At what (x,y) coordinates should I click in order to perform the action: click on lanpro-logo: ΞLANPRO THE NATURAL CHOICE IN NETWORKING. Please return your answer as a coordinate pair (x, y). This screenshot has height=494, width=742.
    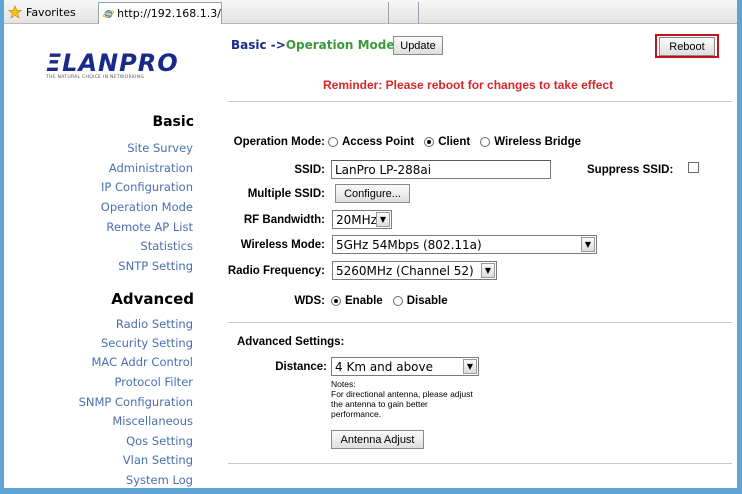
    Looking at the image, I should click on (121, 64).